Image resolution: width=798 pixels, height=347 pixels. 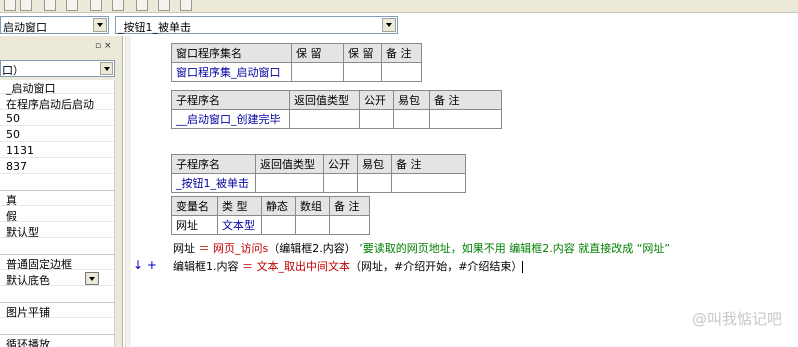 I want to click on prop-name: _启动窗口, so click(x=57, y=87).